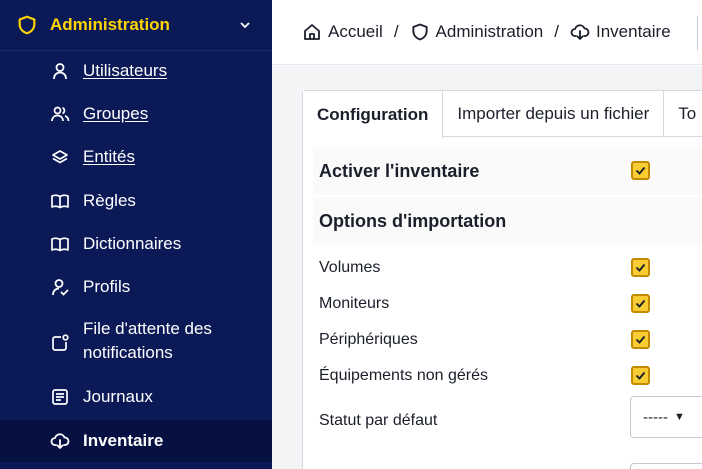 The image size is (702, 469). I want to click on breadcrumb-administration-label: Administration, so click(489, 31).